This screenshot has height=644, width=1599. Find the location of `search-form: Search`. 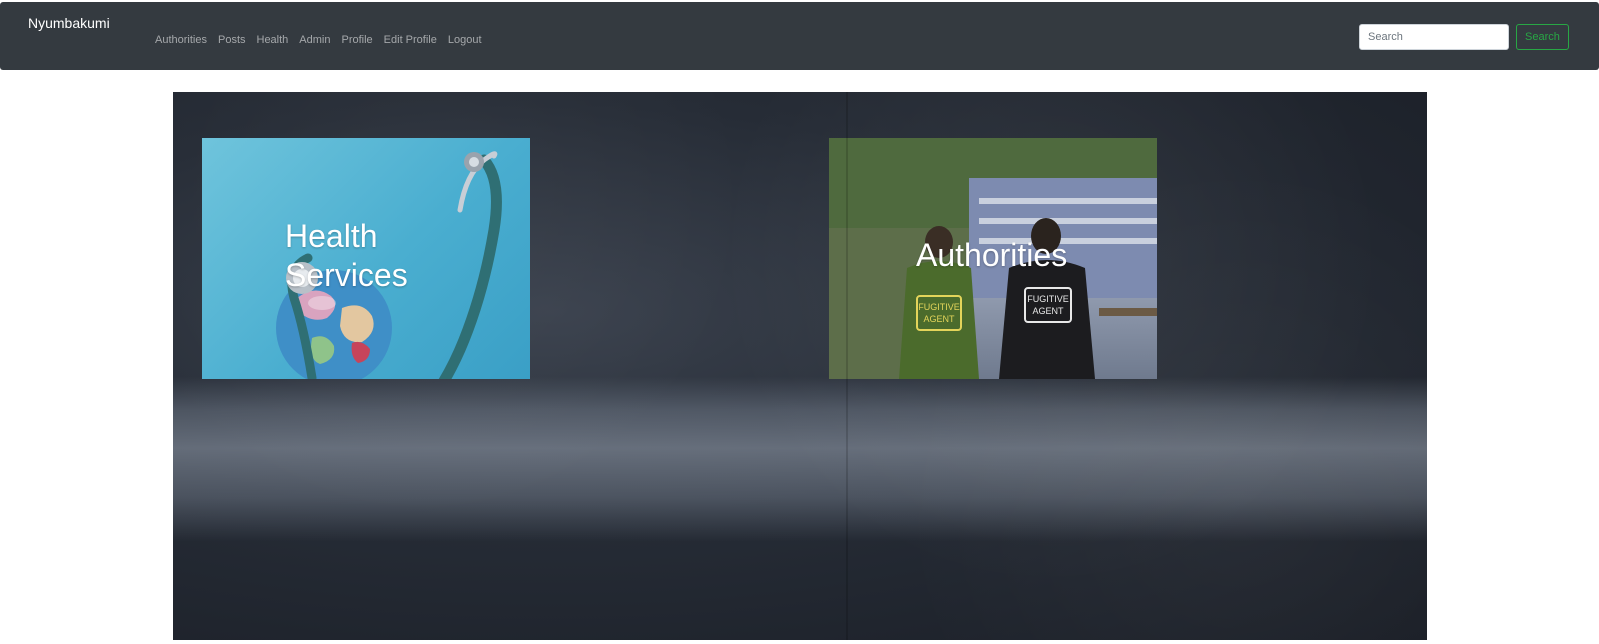

search-form: Search is located at coordinates (1464, 37).